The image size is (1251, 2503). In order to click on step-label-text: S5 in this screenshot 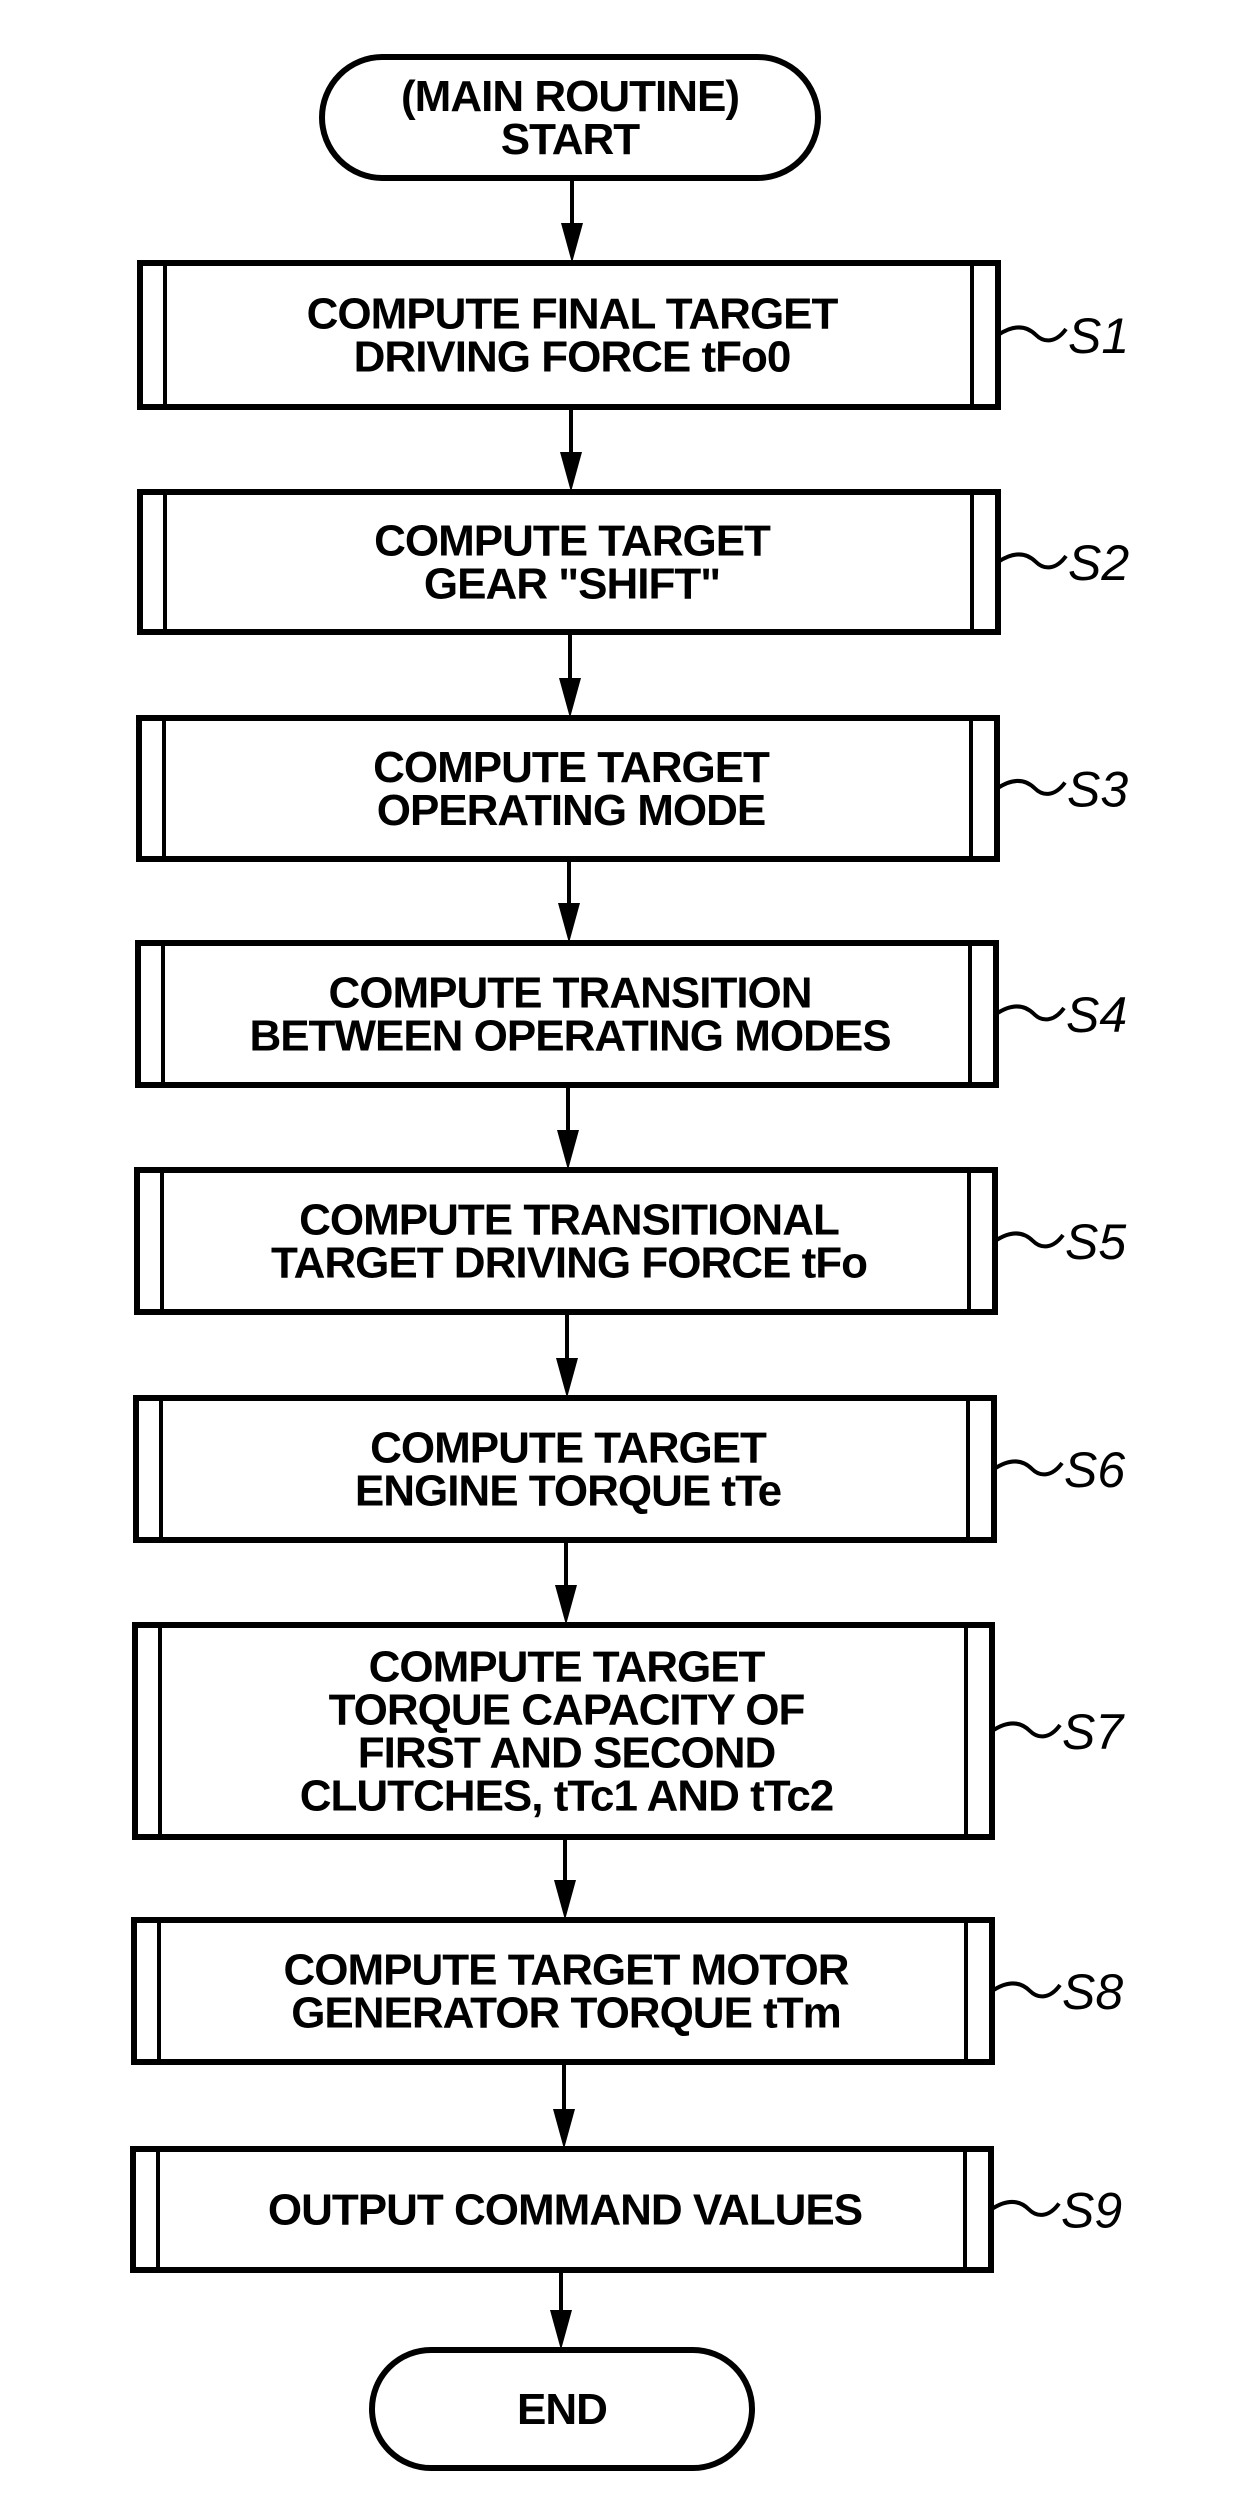, I will do `click(1095, 1242)`.